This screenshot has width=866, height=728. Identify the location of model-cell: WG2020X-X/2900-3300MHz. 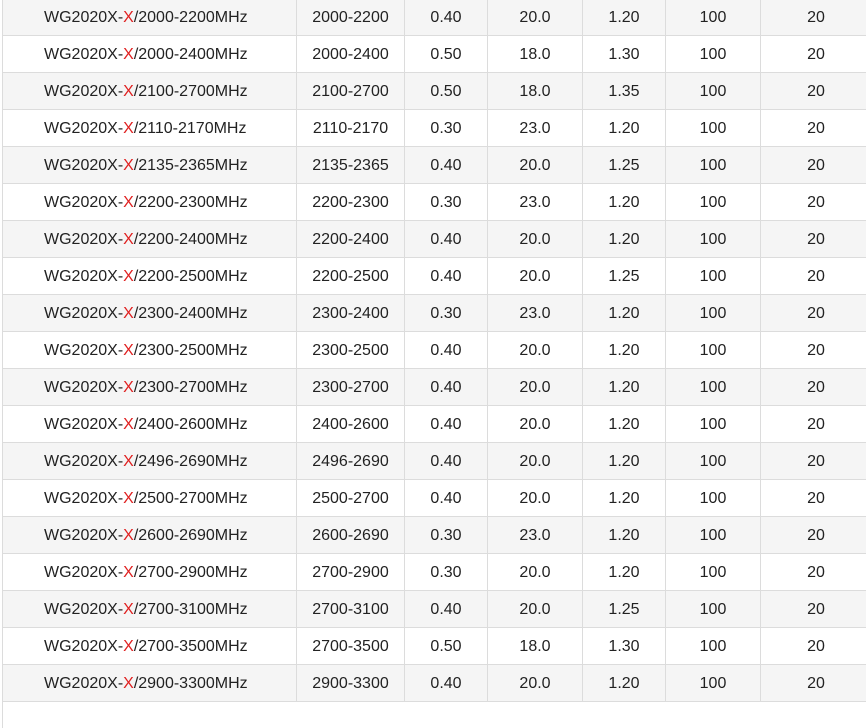
(150, 683).